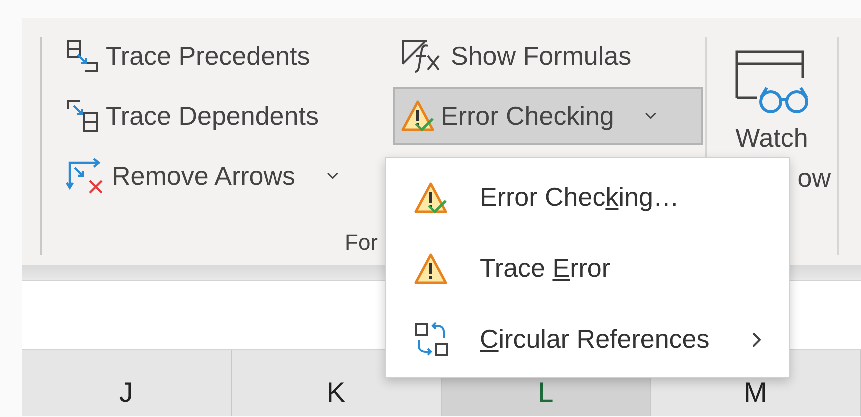 Image resolution: width=861 pixels, height=417 pixels. Describe the element at coordinates (362, 243) in the screenshot. I see `group-label: For` at that location.